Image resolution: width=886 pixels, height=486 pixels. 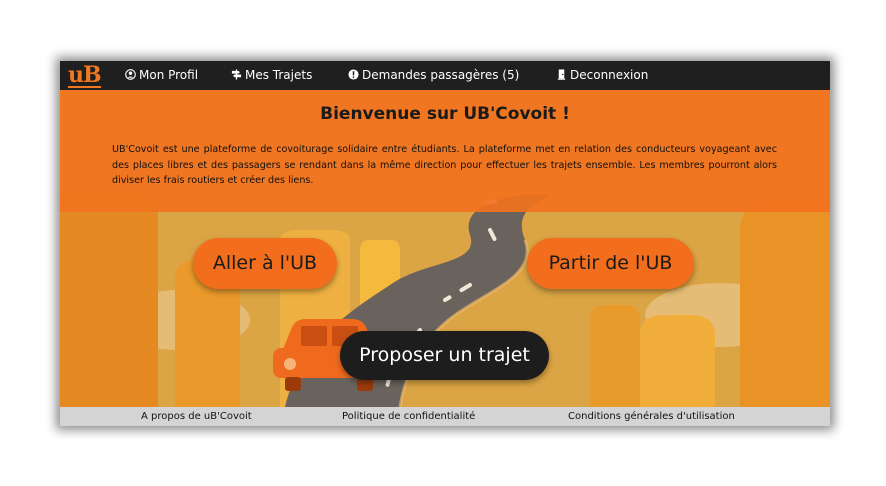 I want to click on nav-logout: Deconnexion, so click(x=602, y=75).